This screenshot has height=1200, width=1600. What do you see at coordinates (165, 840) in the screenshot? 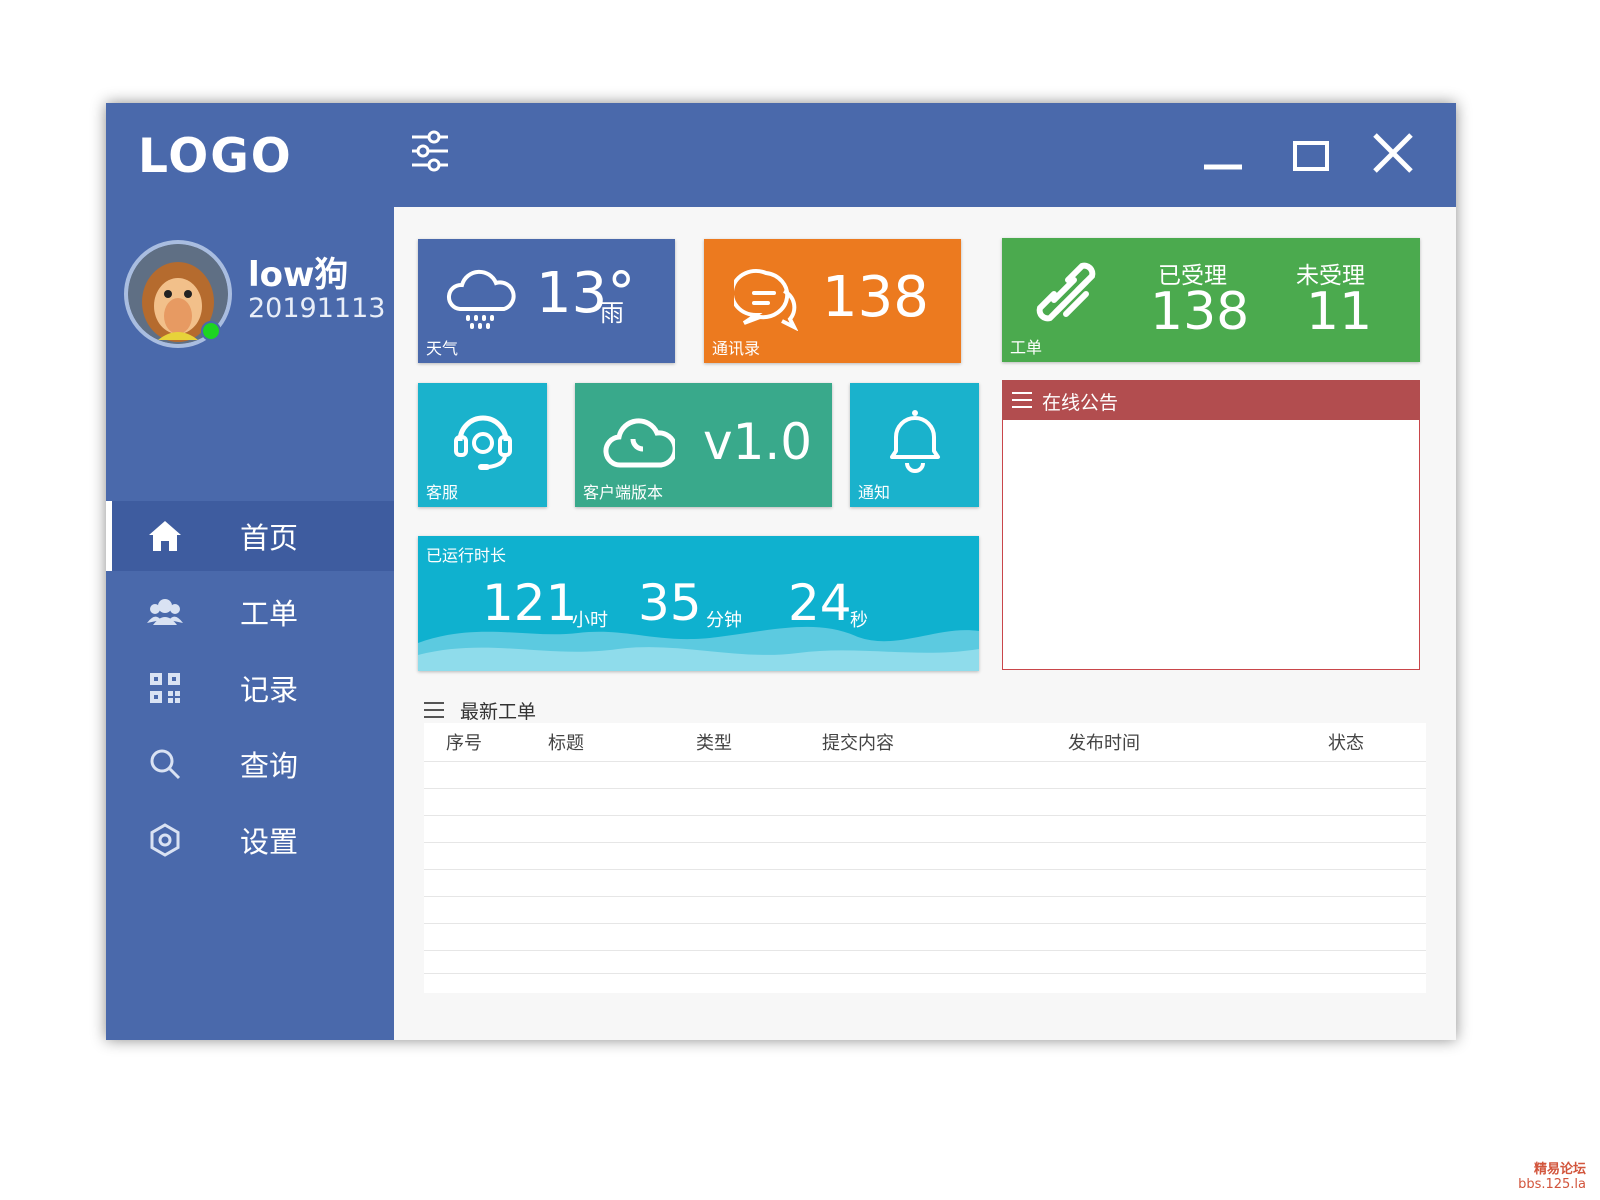
I see `settings-hexagon-icon` at bounding box center [165, 840].